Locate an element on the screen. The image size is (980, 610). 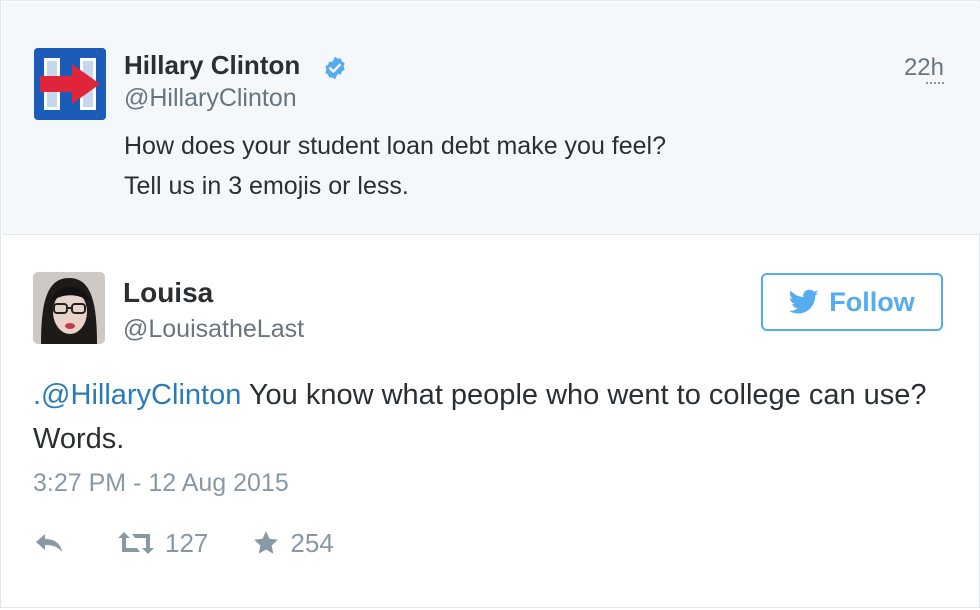
h-arrow-logo-icon is located at coordinates (70, 84).